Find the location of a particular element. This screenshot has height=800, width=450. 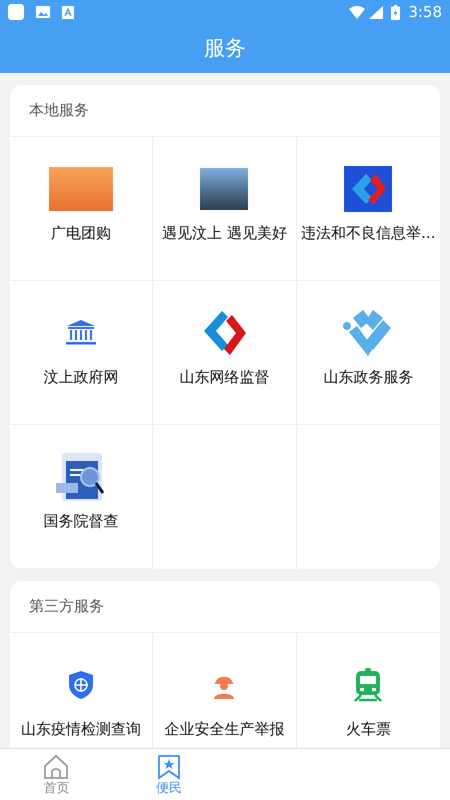

status-time: 3:58 is located at coordinates (425, 12).